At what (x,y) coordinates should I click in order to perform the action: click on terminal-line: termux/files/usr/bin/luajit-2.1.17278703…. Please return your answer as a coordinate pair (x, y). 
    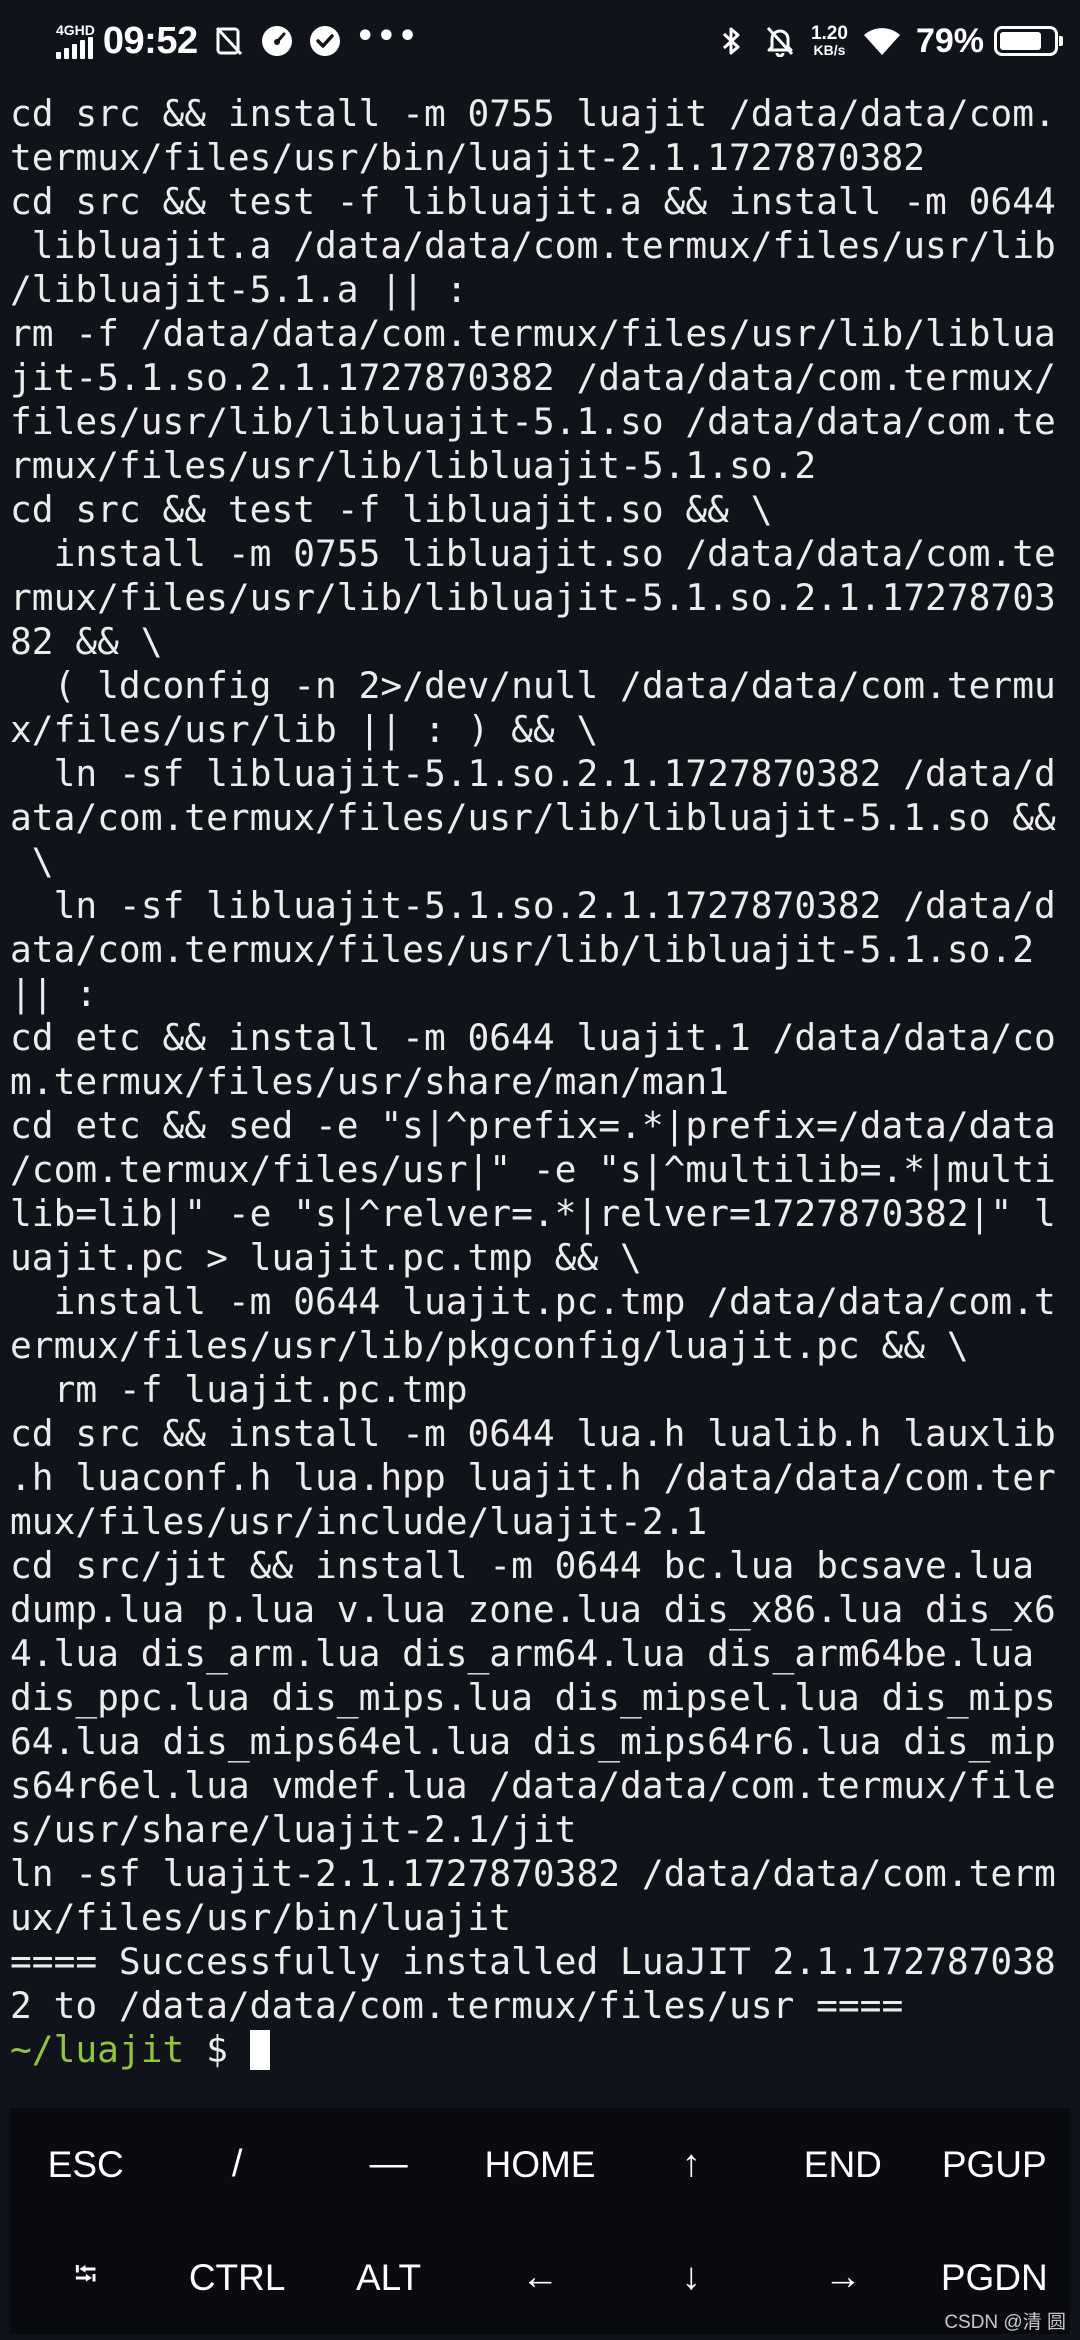
    Looking at the image, I should click on (468, 157).